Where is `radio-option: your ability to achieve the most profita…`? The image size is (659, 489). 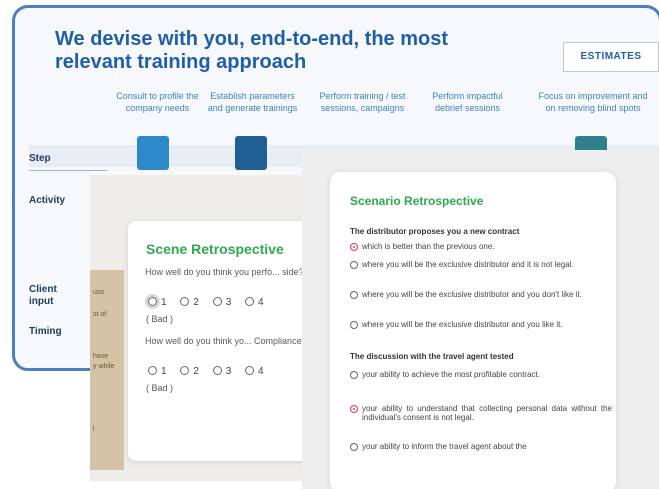
radio-option: your ability to achieve the most profita… is located at coordinates (481, 374).